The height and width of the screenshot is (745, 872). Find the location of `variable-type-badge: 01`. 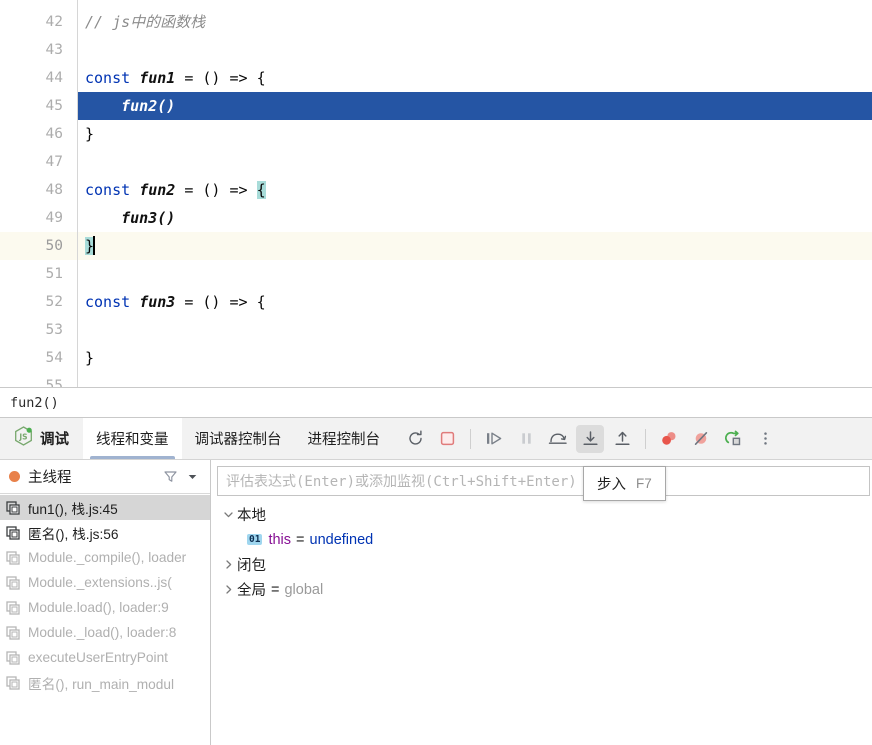

variable-type-badge: 01 is located at coordinates (255, 539).